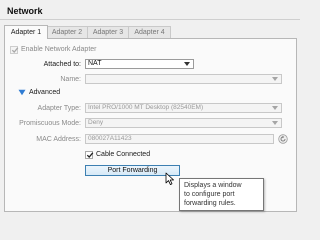  I want to click on name-select, so click(183, 79).